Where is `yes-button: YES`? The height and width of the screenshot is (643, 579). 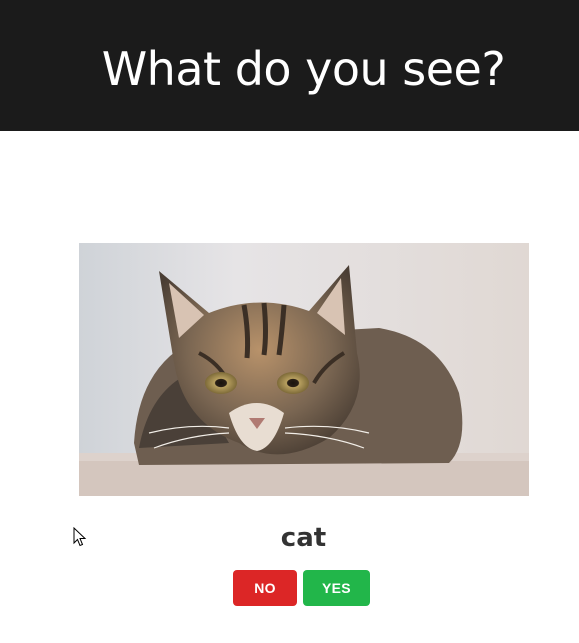 yes-button: YES is located at coordinates (336, 588).